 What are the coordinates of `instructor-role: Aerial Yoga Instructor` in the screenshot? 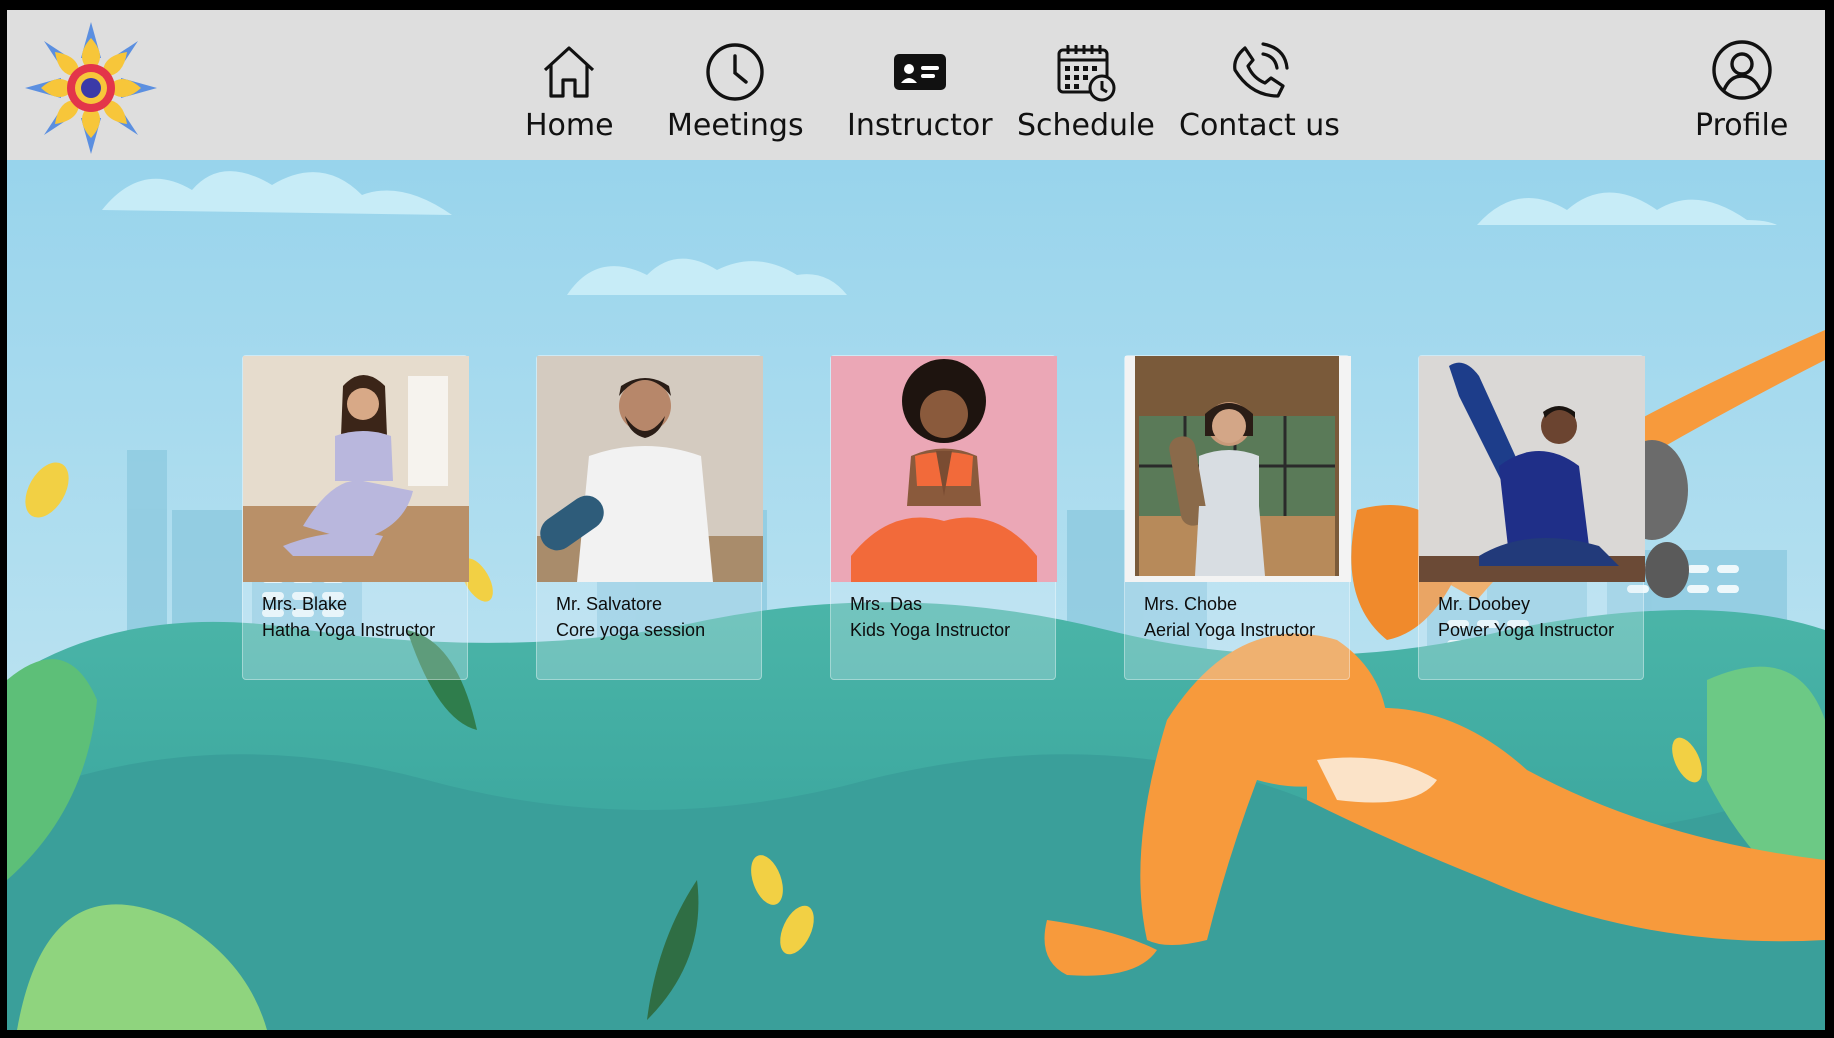 It's located at (1230, 630).